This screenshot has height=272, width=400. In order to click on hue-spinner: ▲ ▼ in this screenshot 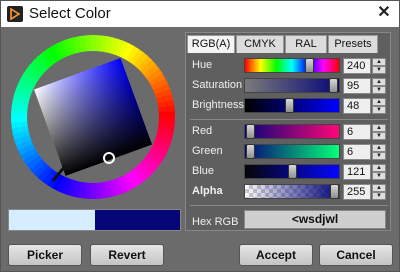, I will do `click(379, 66)`.